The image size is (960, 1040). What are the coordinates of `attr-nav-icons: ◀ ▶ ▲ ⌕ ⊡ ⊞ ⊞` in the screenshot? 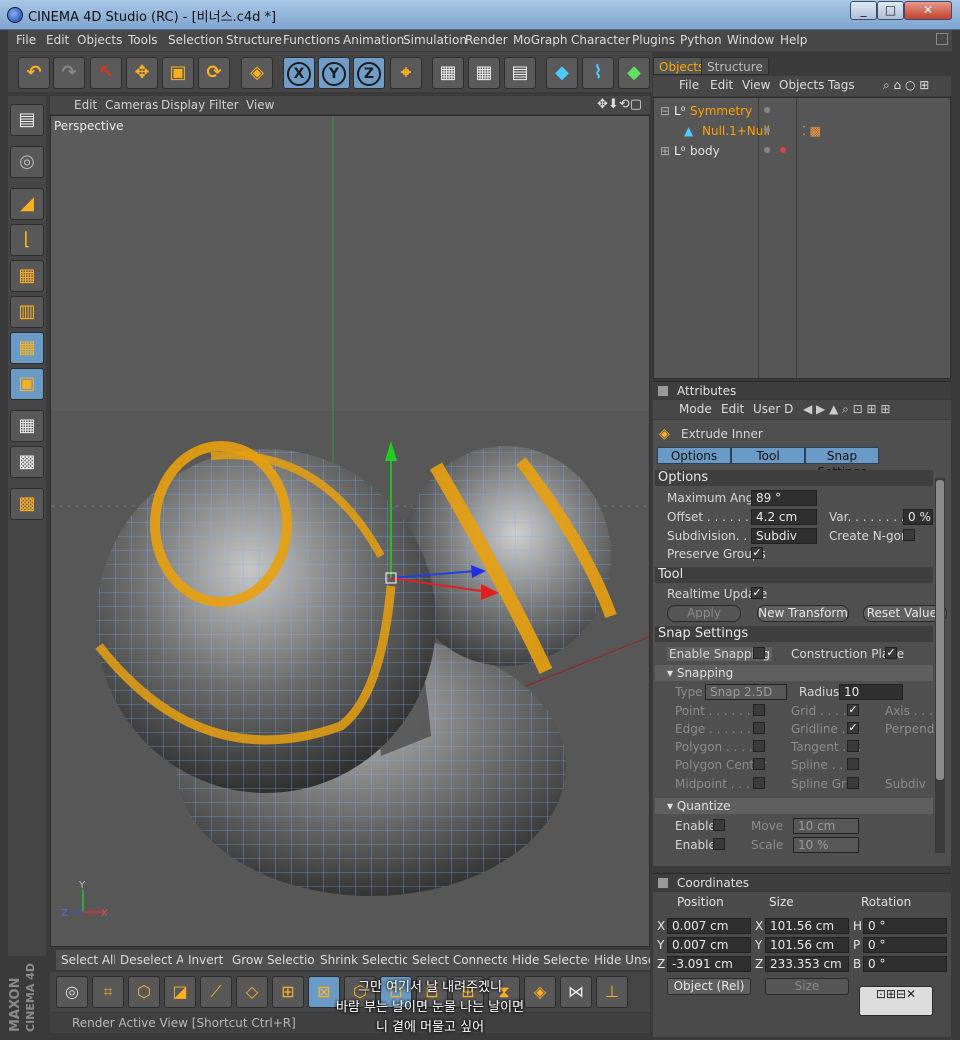 It's located at (846, 409).